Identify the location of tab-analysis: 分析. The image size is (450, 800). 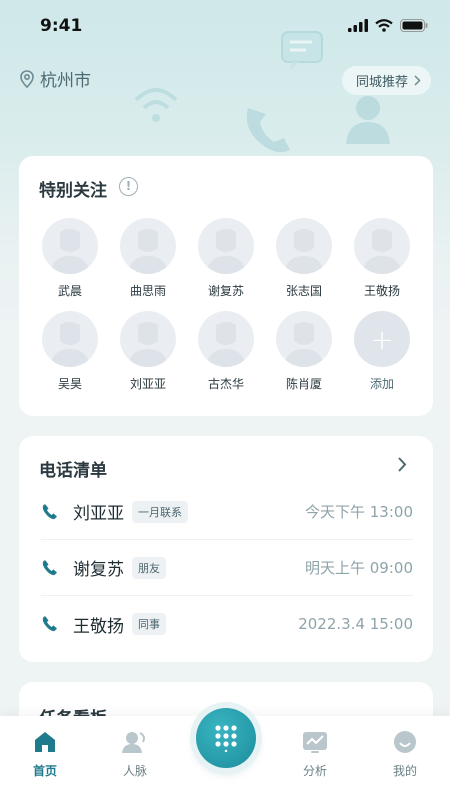
(315, 754).